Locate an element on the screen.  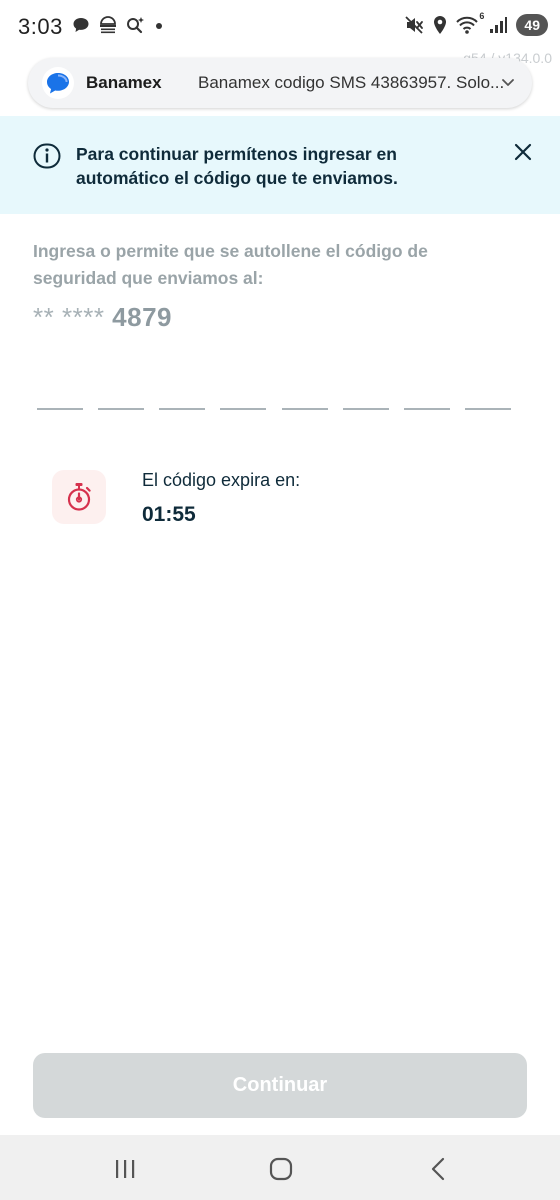
continue-button: Continuar is located at coordinates (280, 1085).